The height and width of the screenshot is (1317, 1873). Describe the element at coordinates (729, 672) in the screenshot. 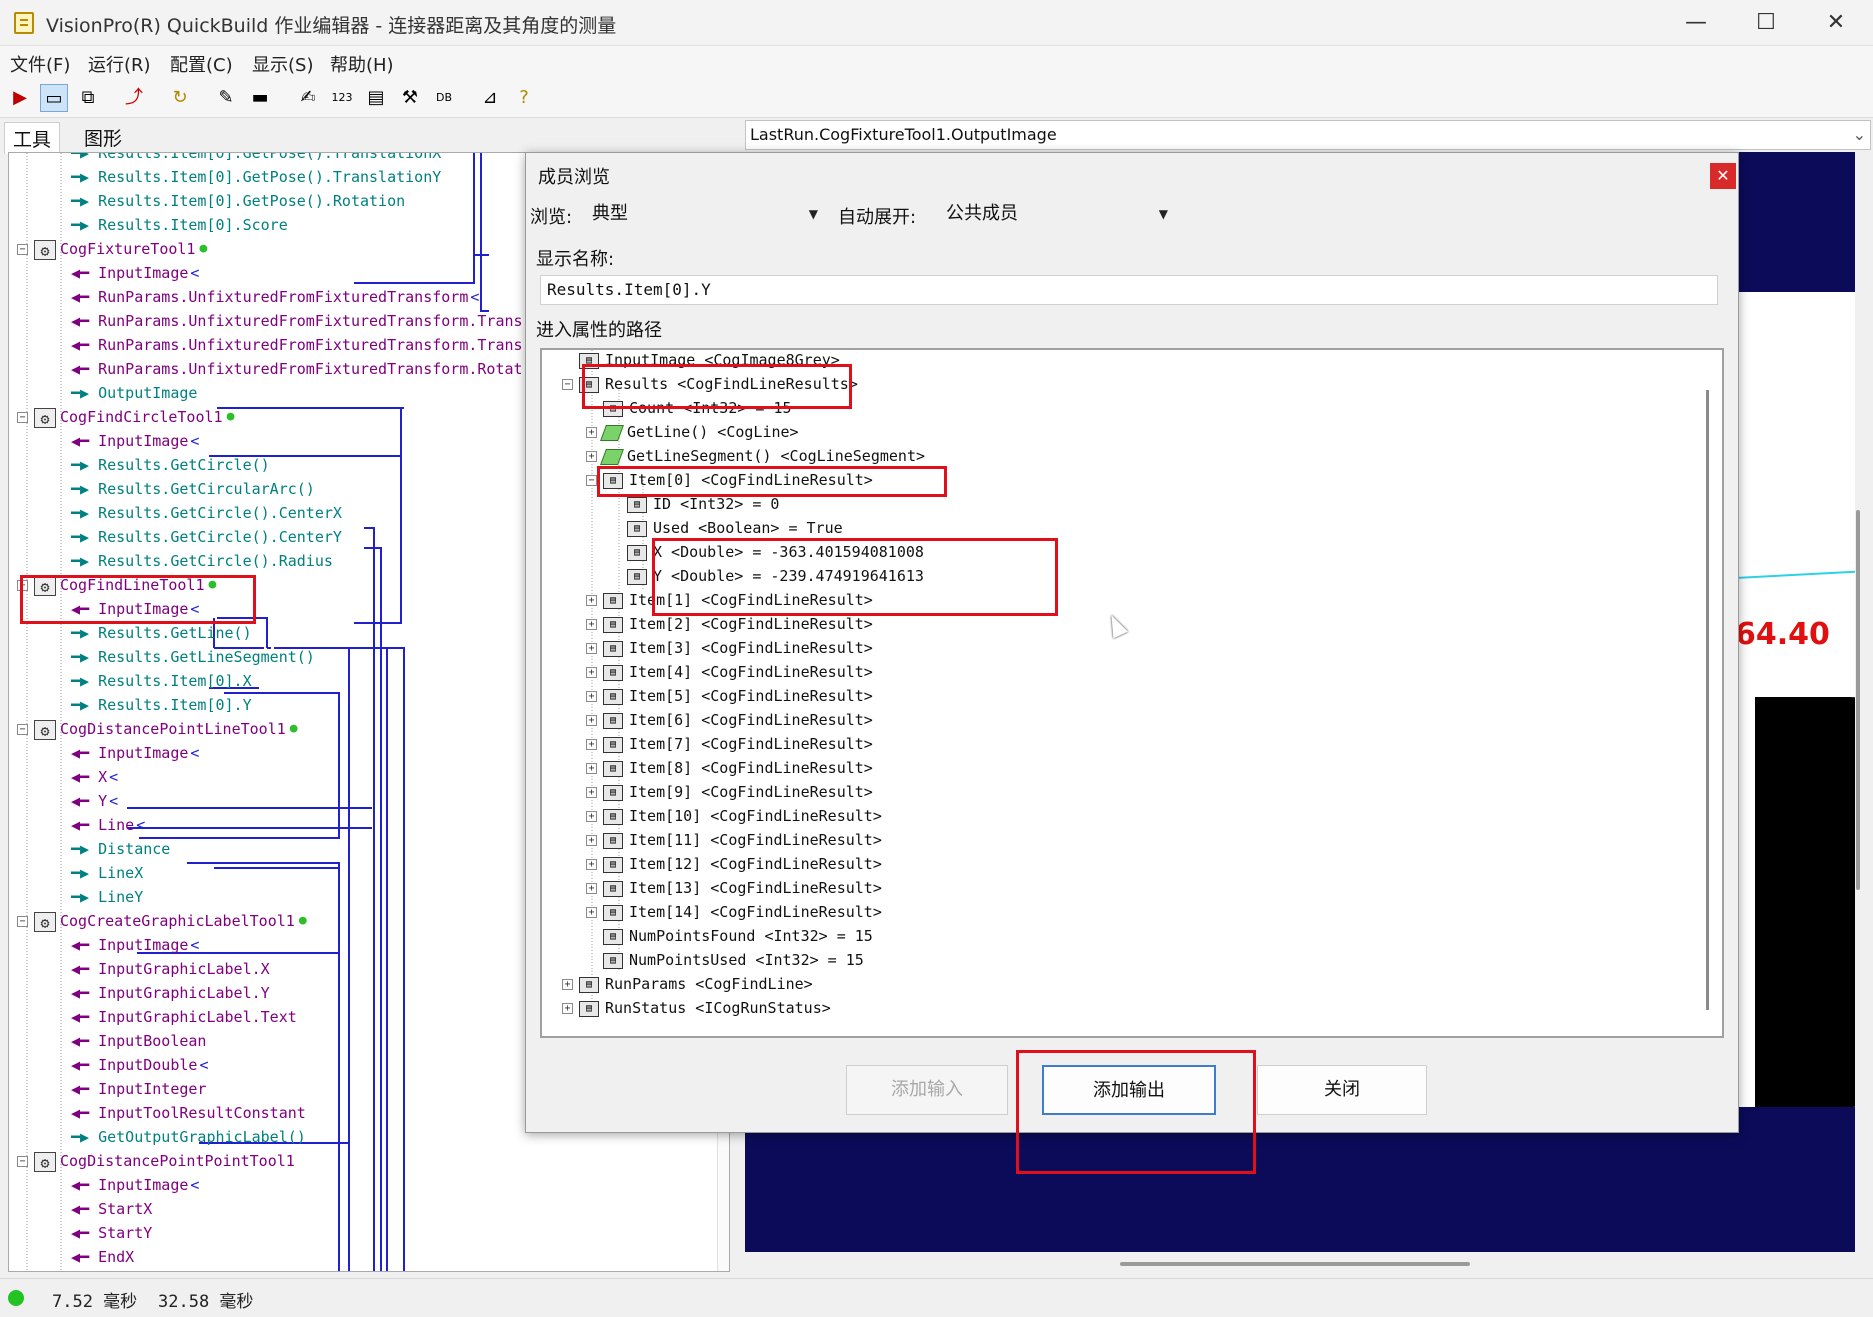

I see `path-tree-item: + ▤ Item[4] <CogFindLineResult>` at that location.